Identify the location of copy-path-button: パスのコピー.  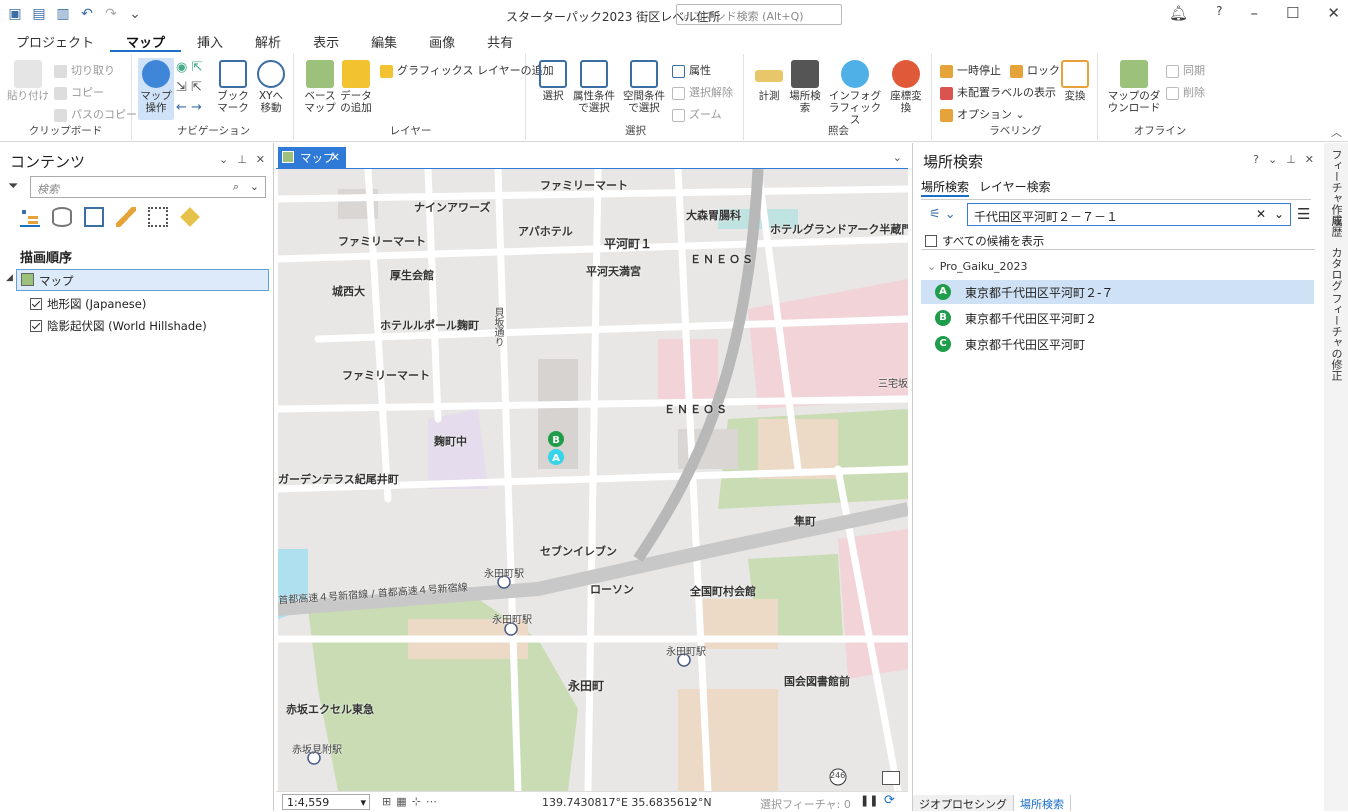
(95, 114).